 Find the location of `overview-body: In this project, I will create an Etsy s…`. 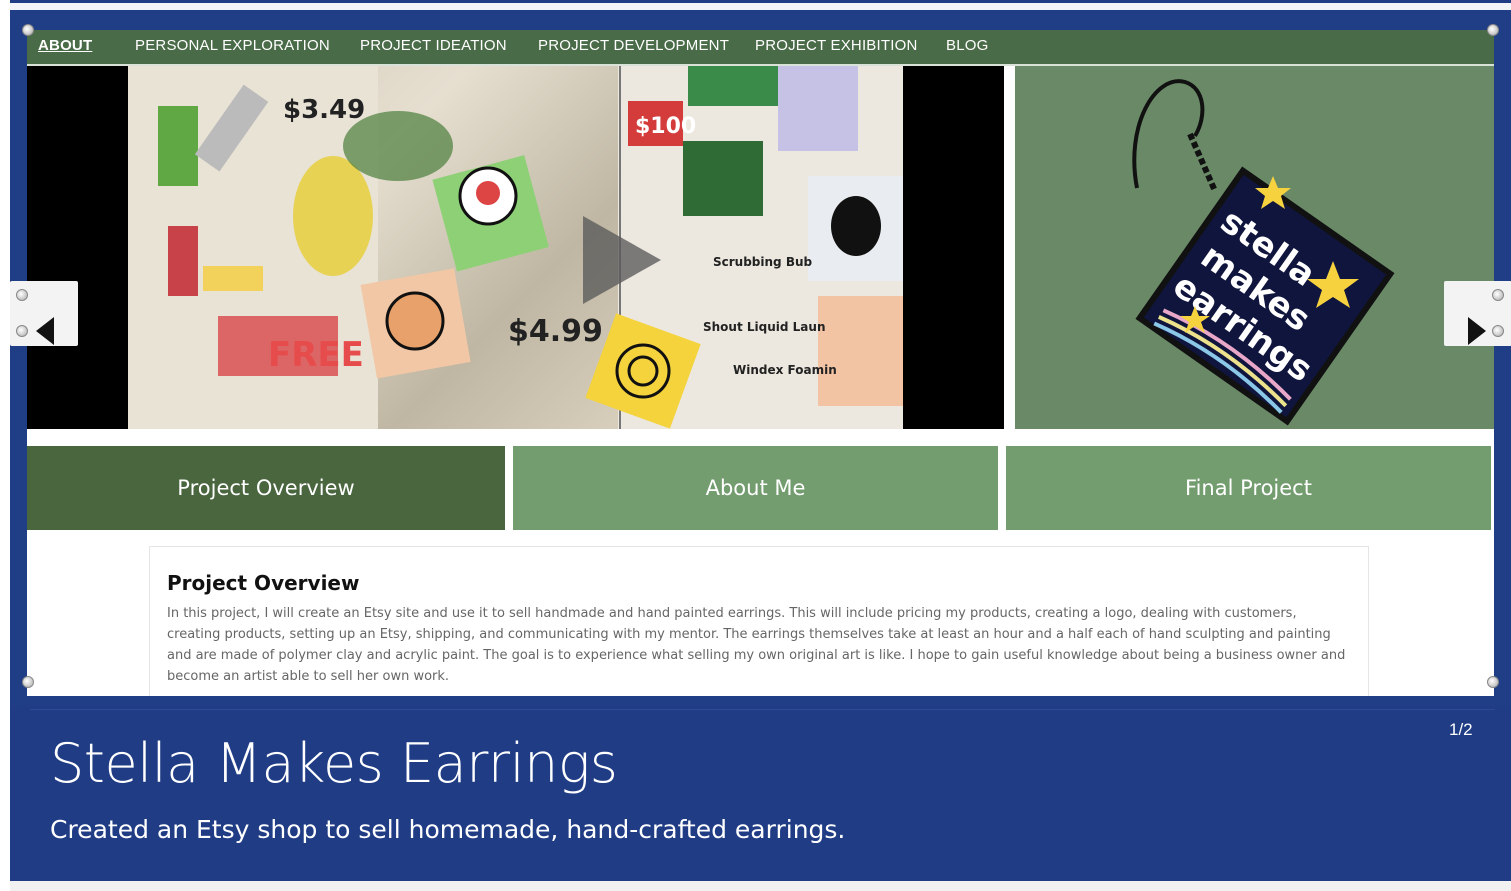

overview-body: In this project, I will create an Etsy s… is located at coordinates (756, 645).